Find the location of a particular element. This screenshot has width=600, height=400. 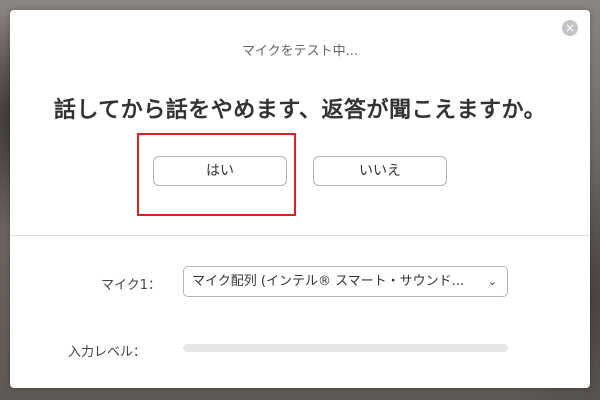

input-level-label: 入力レベル： is located at coordinates (107, 352).